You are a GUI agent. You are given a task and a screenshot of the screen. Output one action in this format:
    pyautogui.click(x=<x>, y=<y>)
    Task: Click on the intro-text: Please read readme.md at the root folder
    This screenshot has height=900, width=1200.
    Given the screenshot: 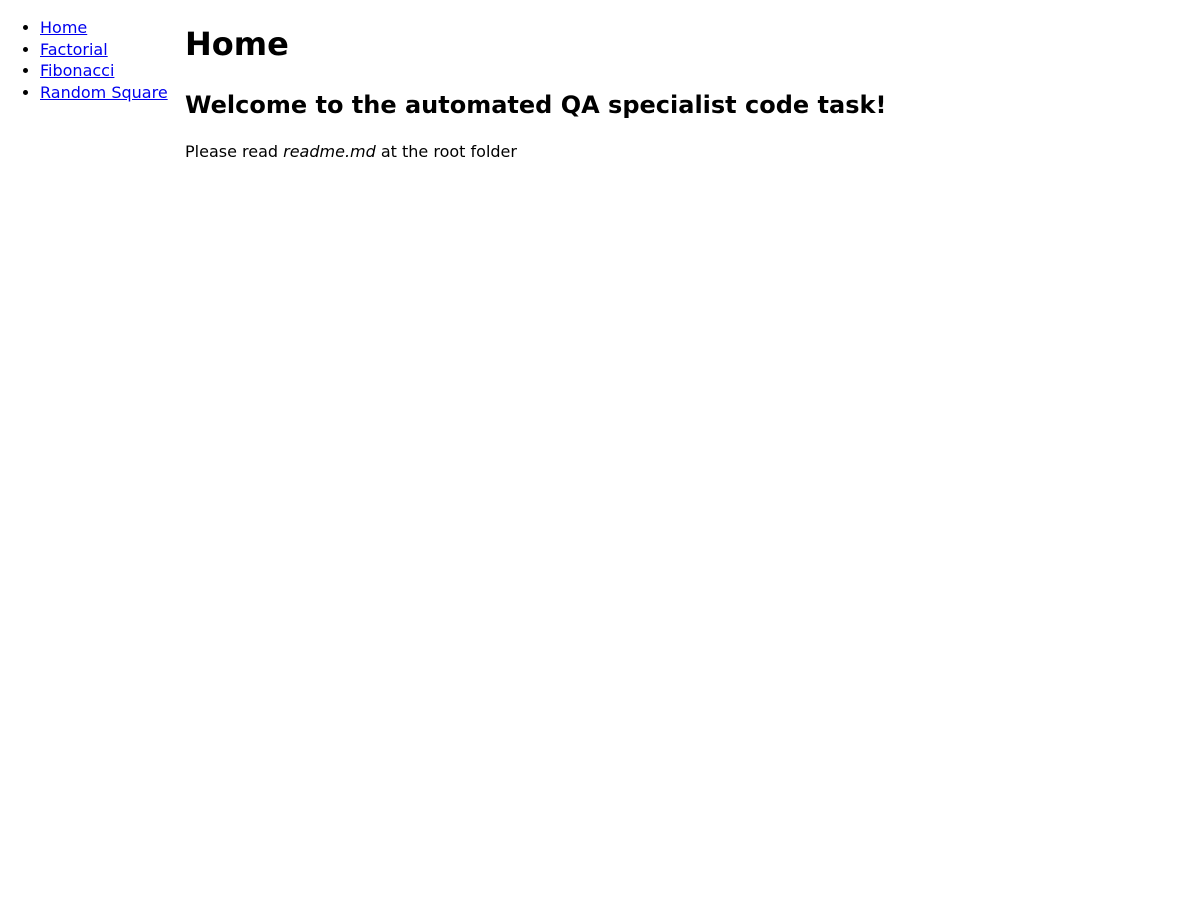 What is the action you would take?
    pyautogui.click(x=675, y=152)
    